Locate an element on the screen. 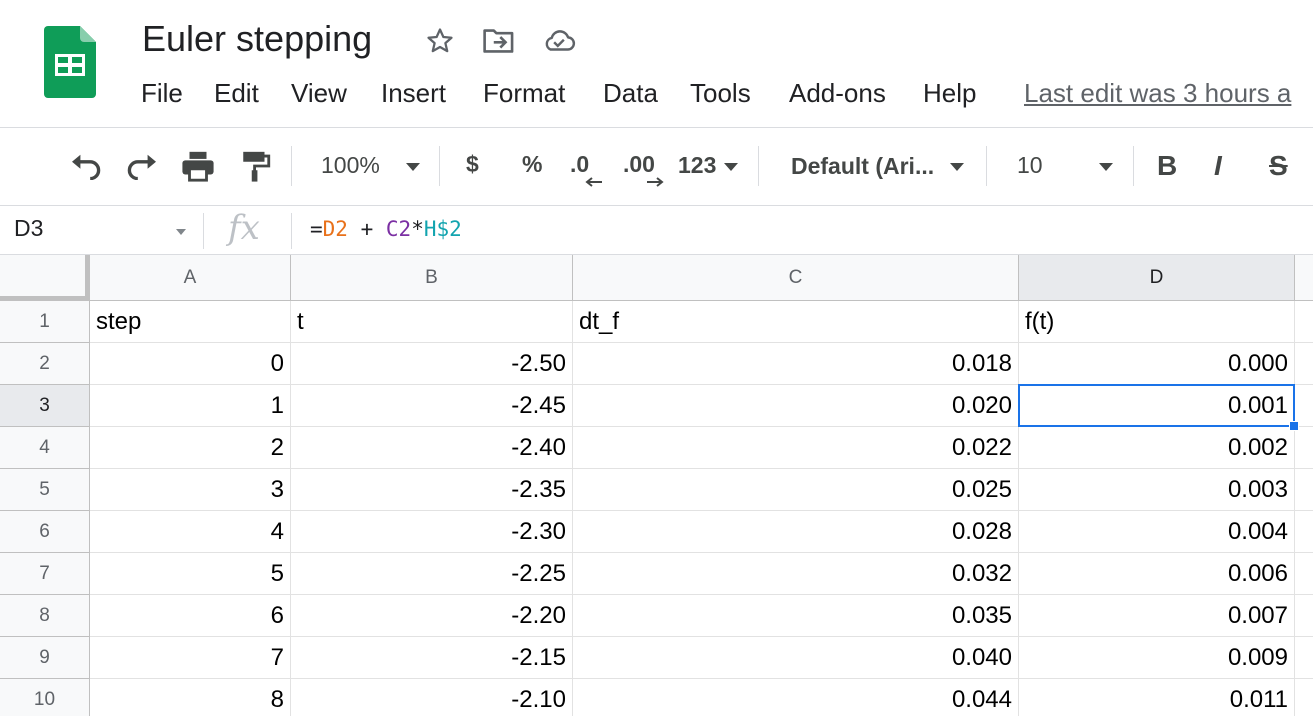  row-header-9: 9 is located at coordinates (45, 658).